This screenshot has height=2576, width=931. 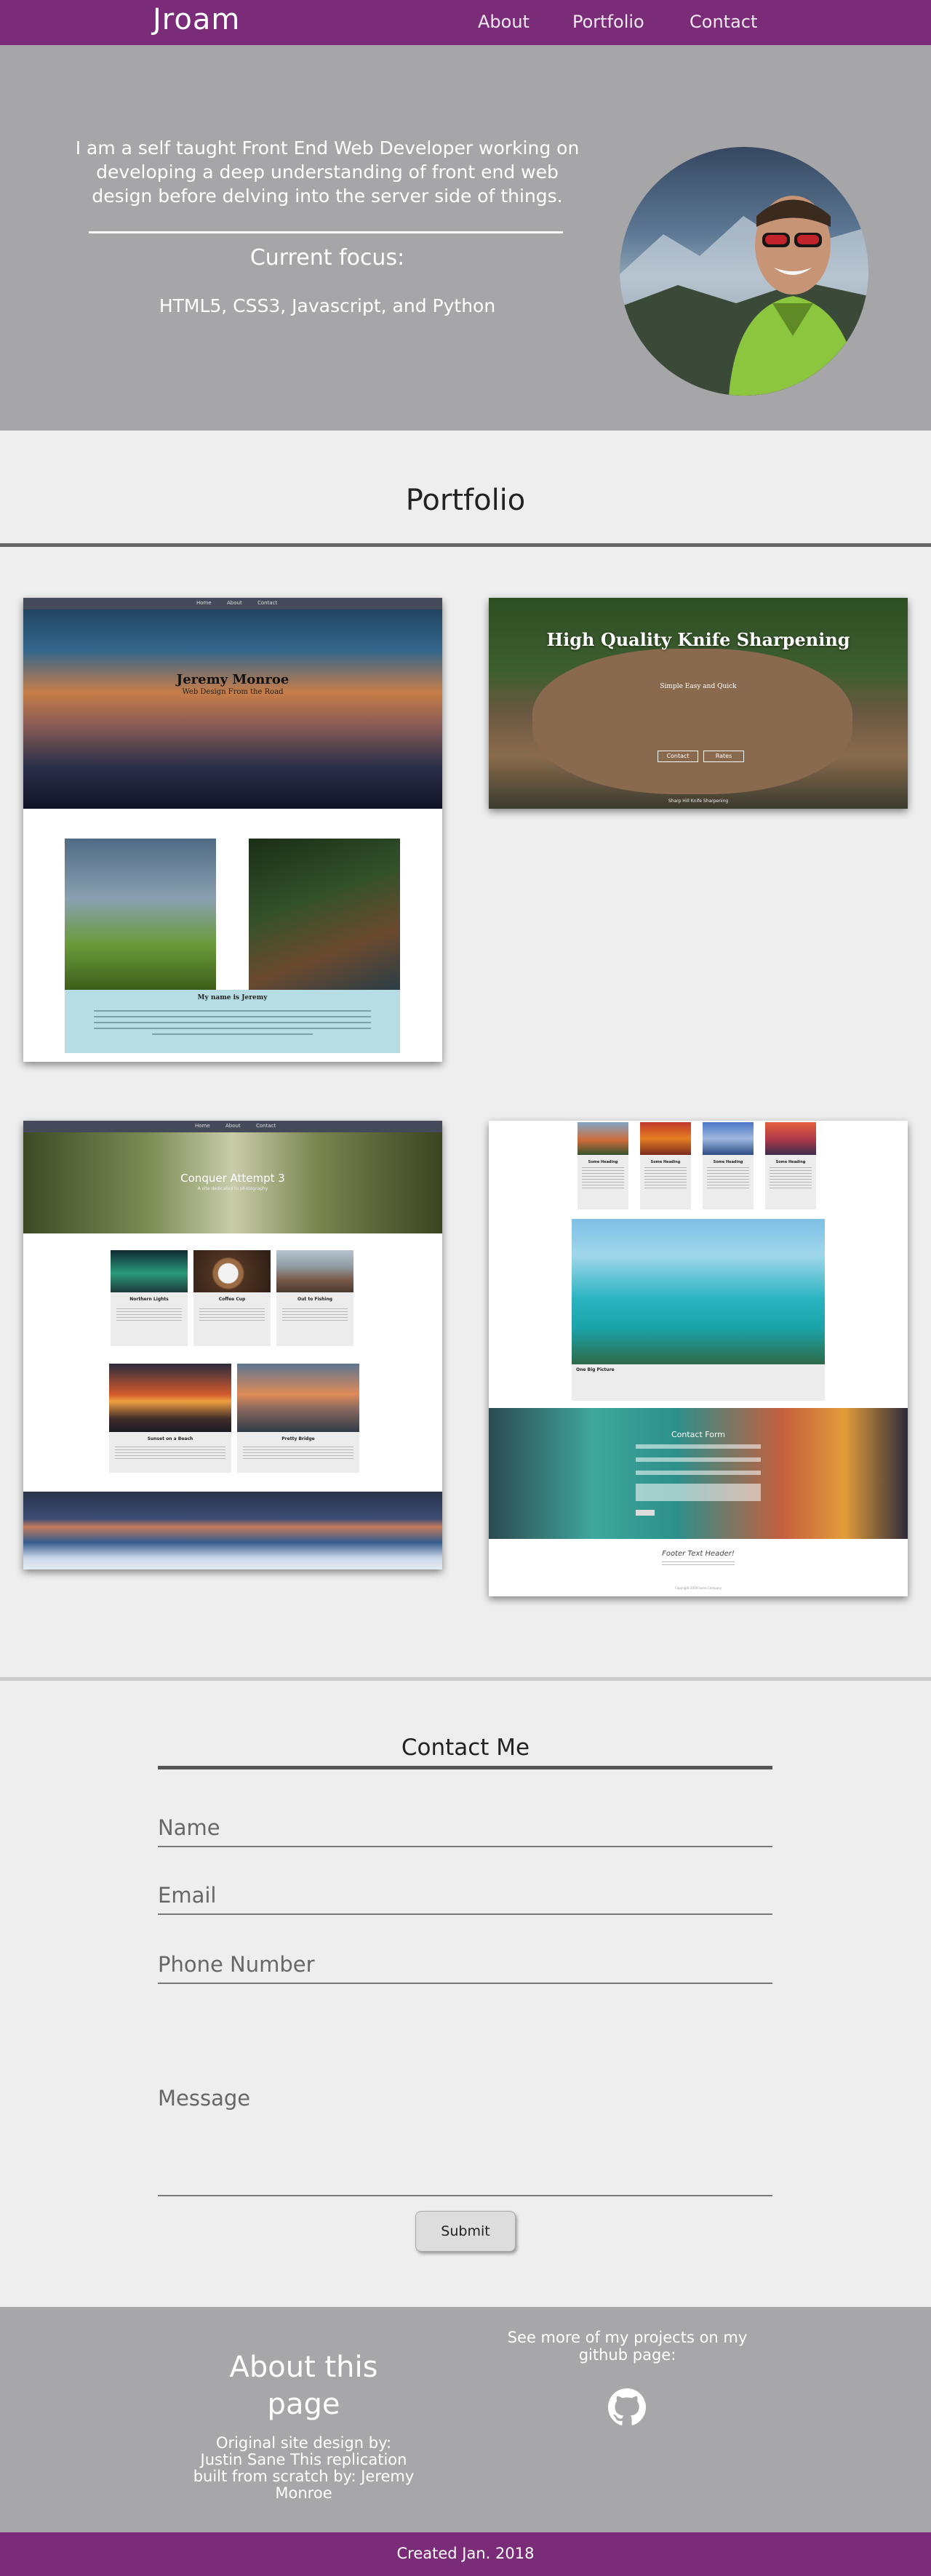 What do you see at coordinates (723, 22) in the screenshot?
I see `nav-link-contact: Contact` at bounding box center [723, 22].